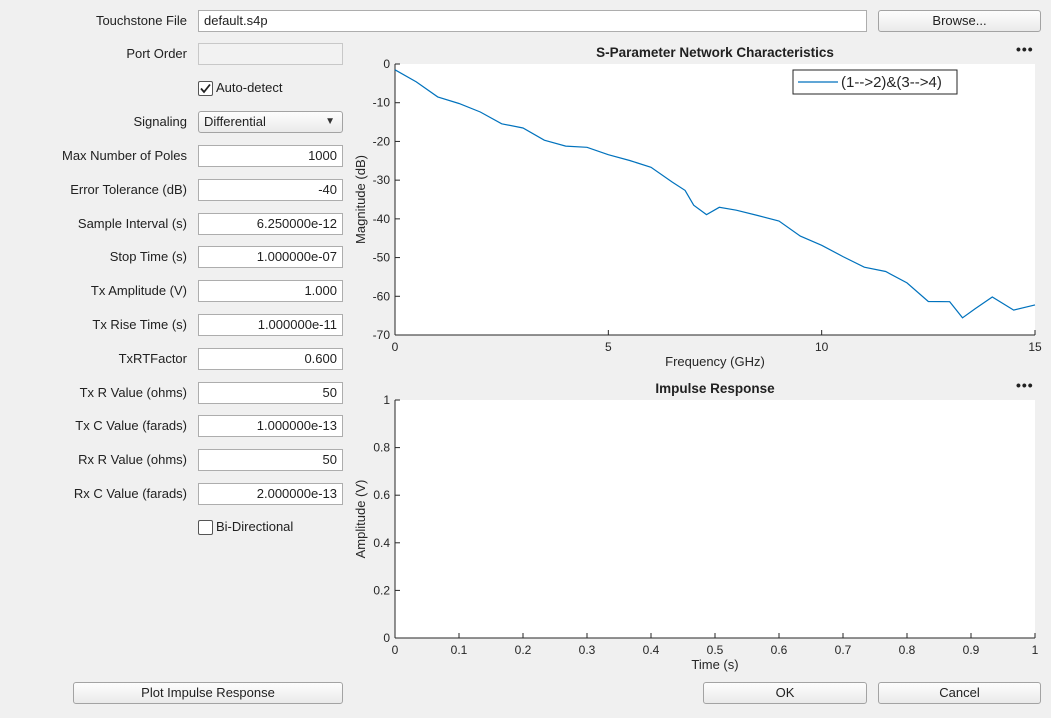 The image size is (1051, 718). Describe the element at coordinates (382, 180) in the screenshot. I see `y-tick-label: -30` at that location.